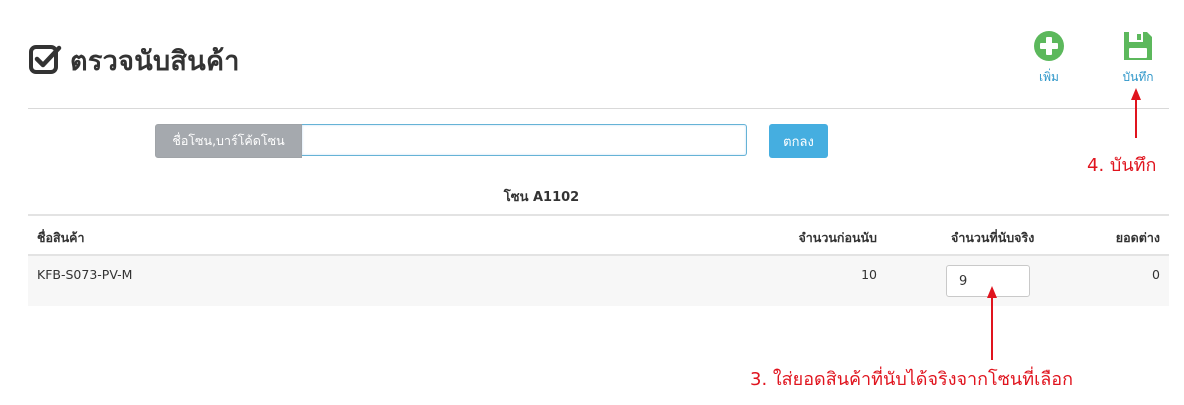 Image resolution: width=1184 pixels, height=405 pixels. What do you see at coordinates (1156, 274) in the screenshot?
I see `cell-difference: 0` at bounding box center [1156, 274].